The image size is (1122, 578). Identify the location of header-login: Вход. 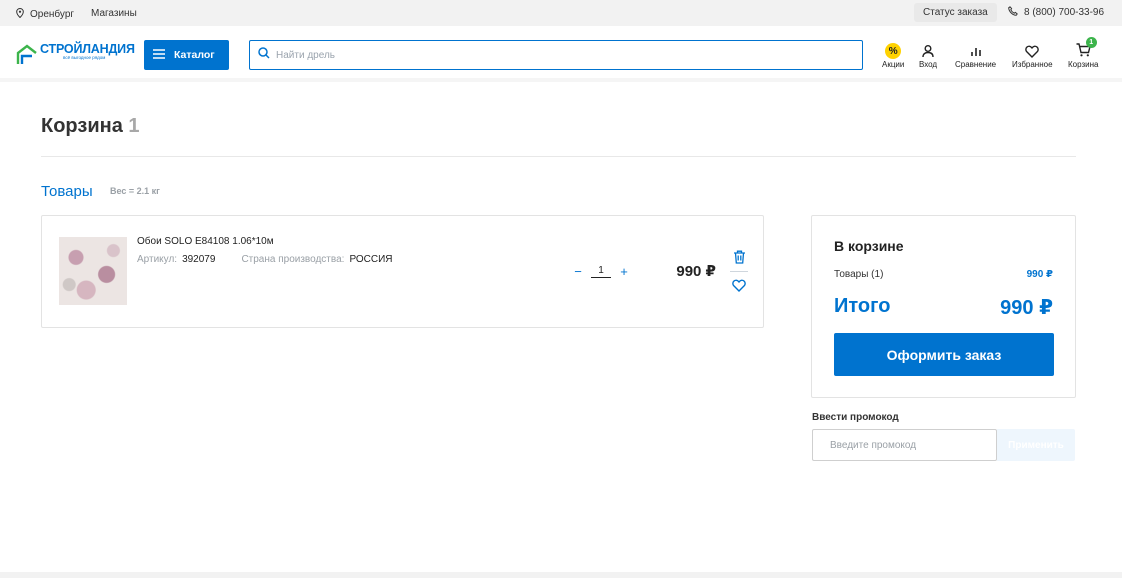
(928, 55).